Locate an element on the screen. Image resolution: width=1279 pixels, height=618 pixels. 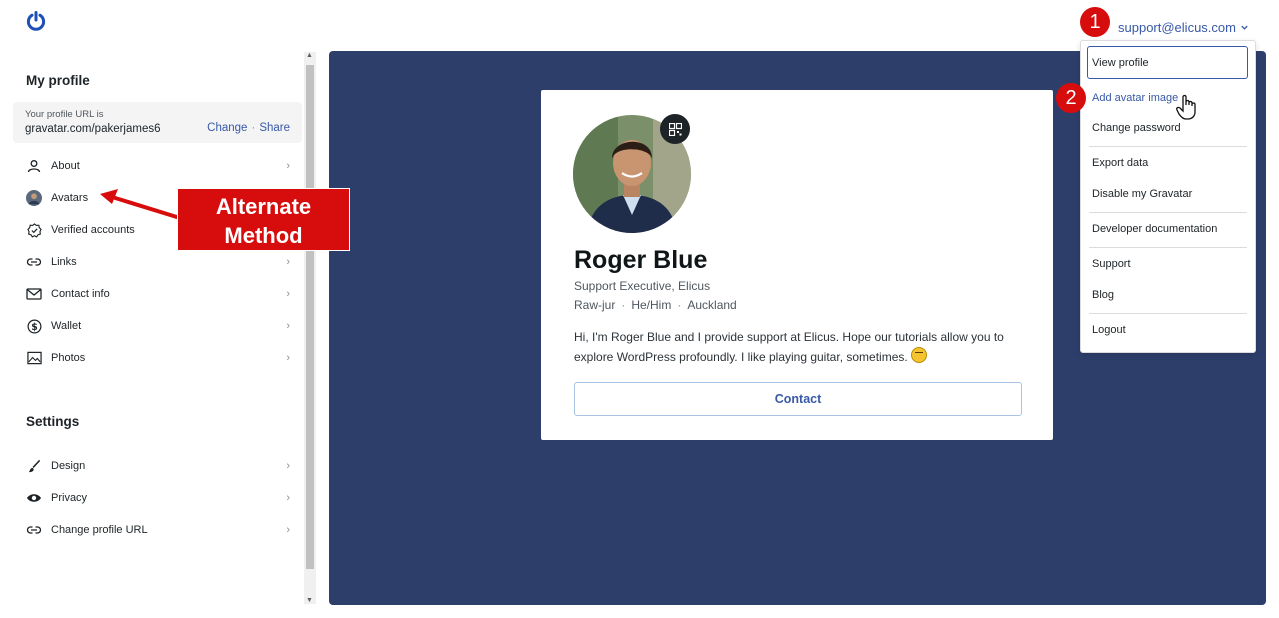
profile-url-caption: Your profile URL is is located at coordinates (64, 114).